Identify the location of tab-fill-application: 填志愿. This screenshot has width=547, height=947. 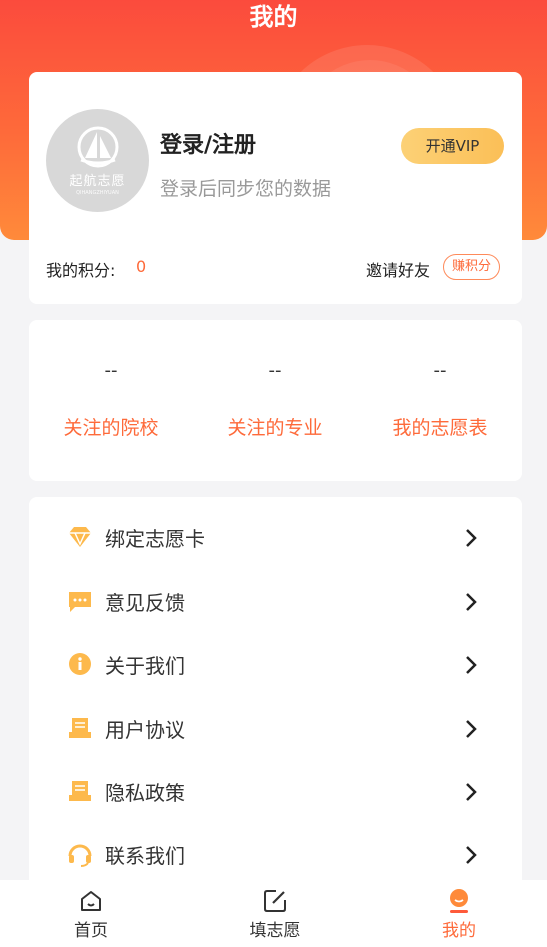
(275, 913).